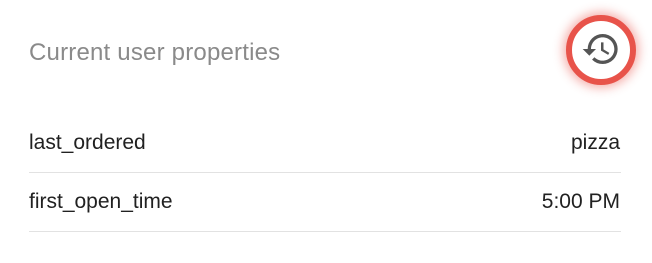 This screenshot has height=263, width=652. Describe the element at coordinates (595, 142) in the screenshot. I see `property-value: pizza` at that location.